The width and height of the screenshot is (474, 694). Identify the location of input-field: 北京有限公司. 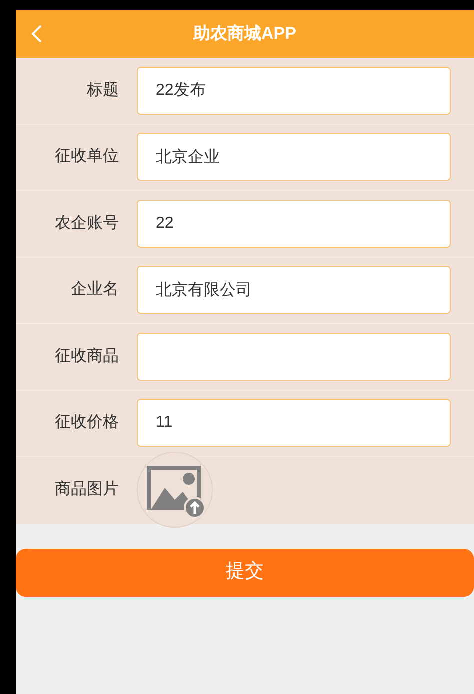
(294, 290).